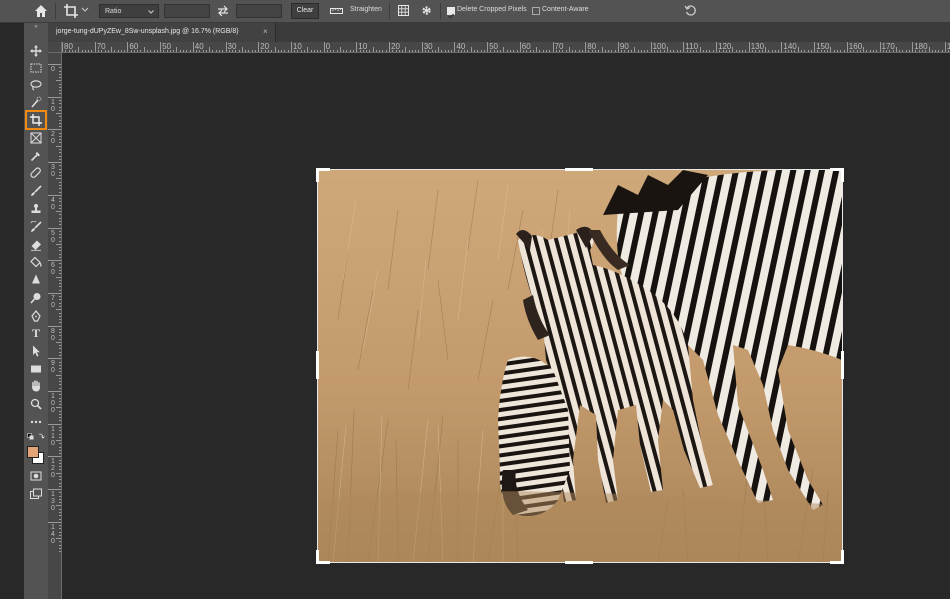 Image resolution: width=950 pixels, height=599 pixels. I want to click on history-brush-tool, so click(36, 227).